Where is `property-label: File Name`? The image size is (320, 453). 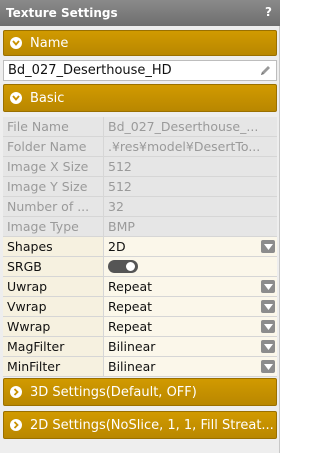 property-label: File Name is located at coordinates (38, 126).